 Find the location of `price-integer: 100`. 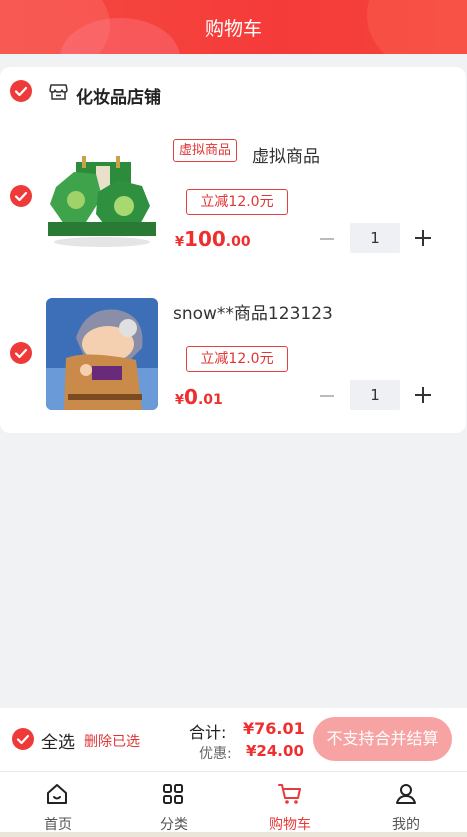

price-integer: 100 is located at coordinates (205, 239).